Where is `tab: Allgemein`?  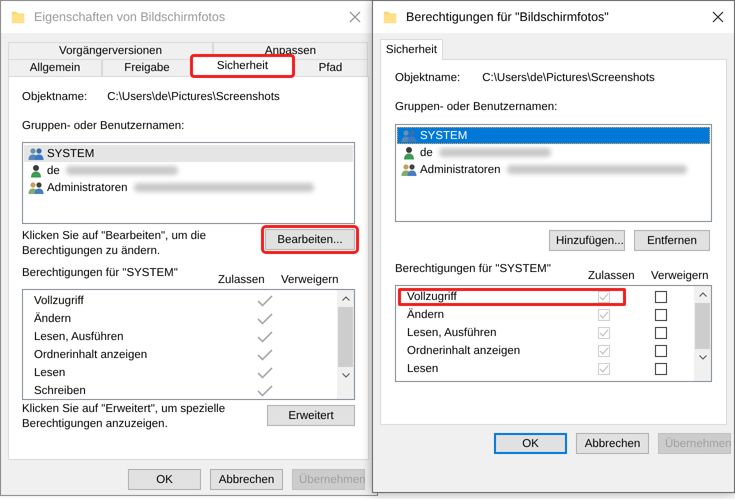
tab: Allgemein is located at coordinates (55, 67).